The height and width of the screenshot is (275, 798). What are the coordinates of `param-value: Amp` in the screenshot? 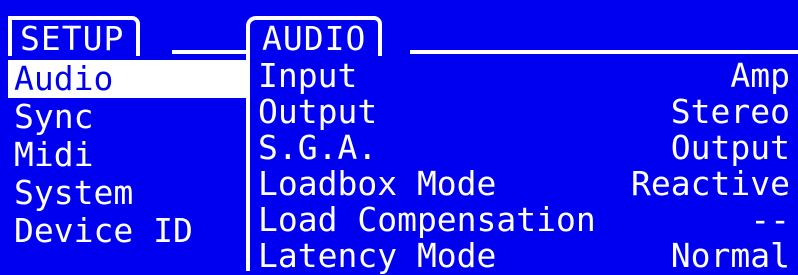 It's located at (760, 76).